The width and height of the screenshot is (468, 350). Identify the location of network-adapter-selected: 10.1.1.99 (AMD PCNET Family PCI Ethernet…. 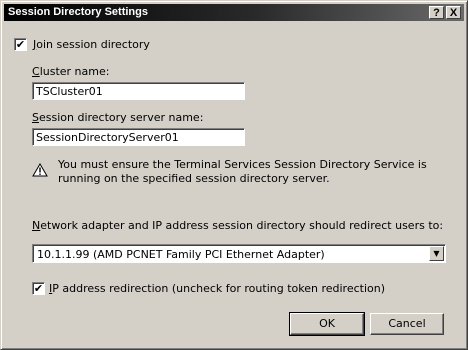
(181, 254).